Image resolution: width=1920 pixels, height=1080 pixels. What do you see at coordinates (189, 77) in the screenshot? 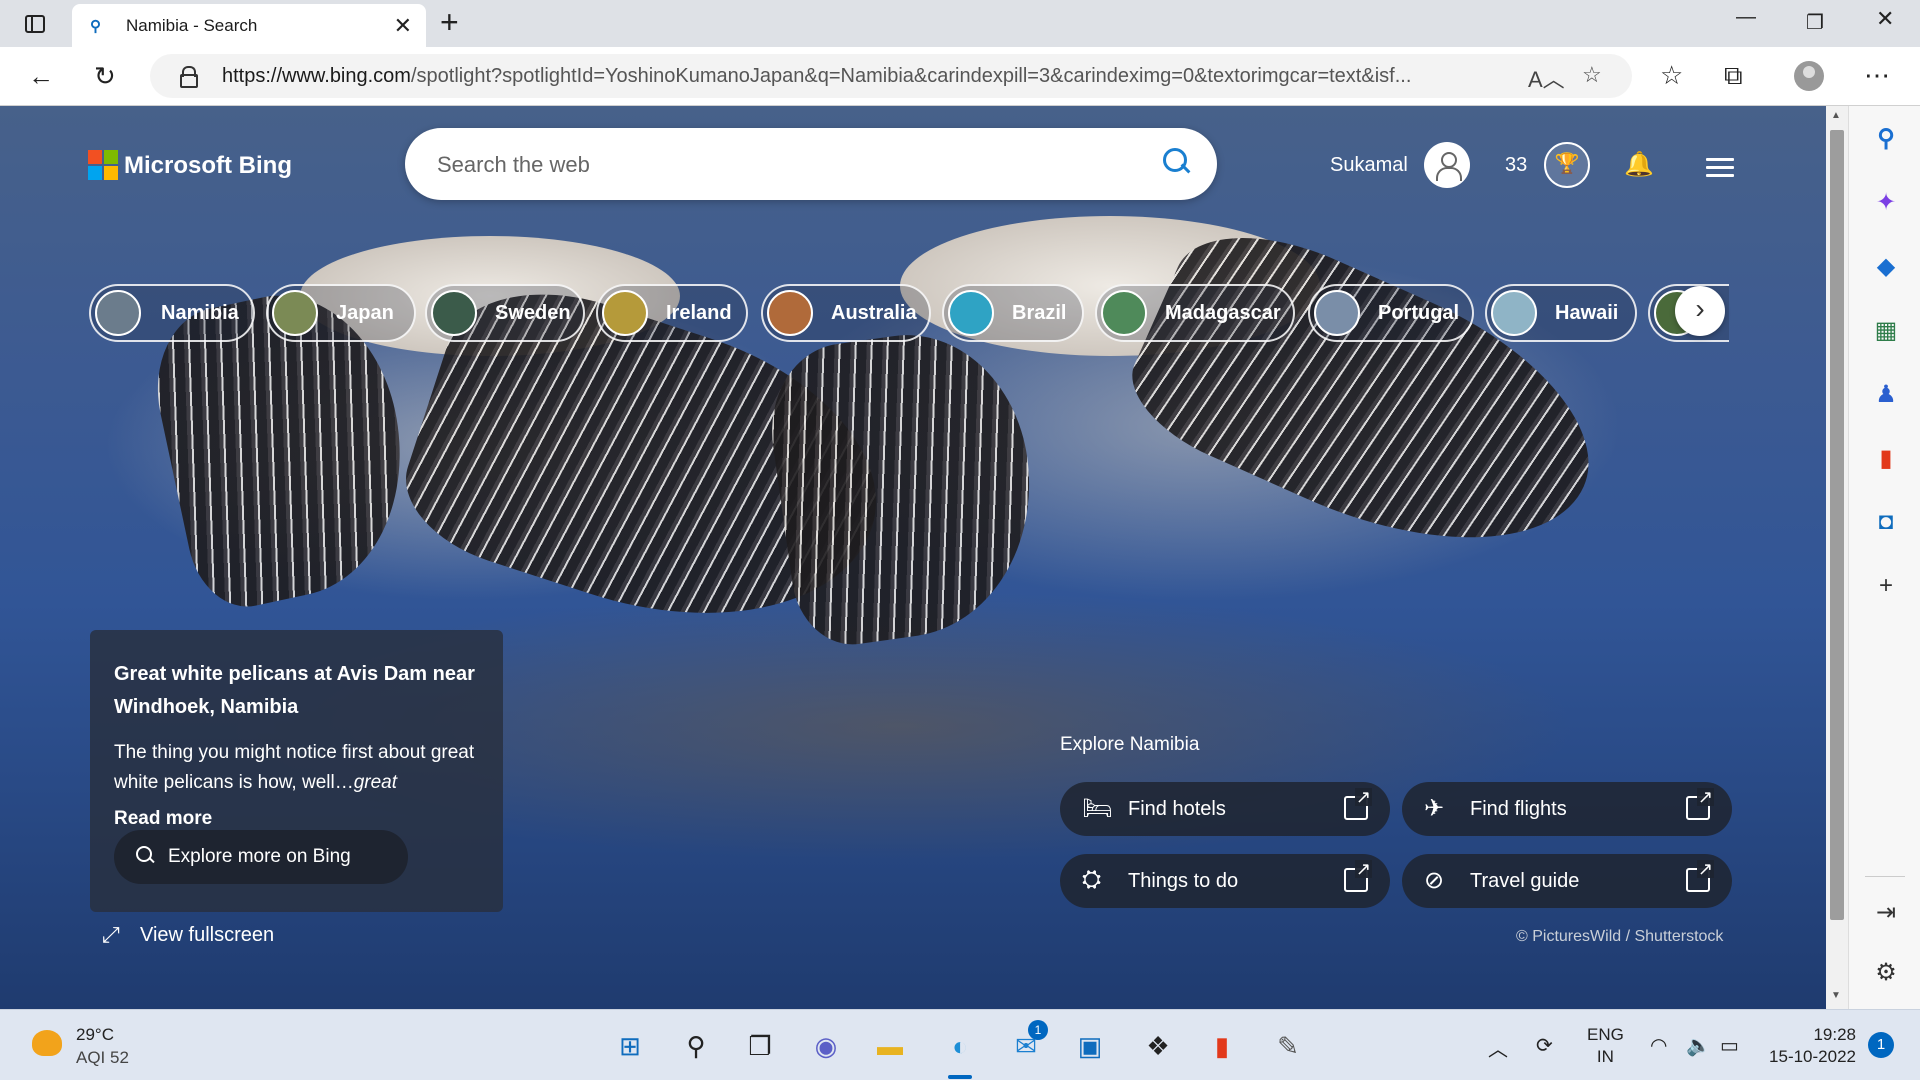
I see `lock-icon` at bounding box center [189, 77].